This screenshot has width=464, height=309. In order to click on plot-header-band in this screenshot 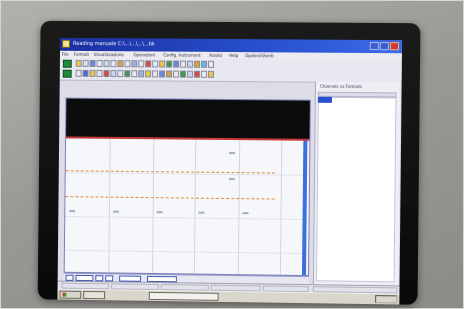, I will do `click(188, 119)`.